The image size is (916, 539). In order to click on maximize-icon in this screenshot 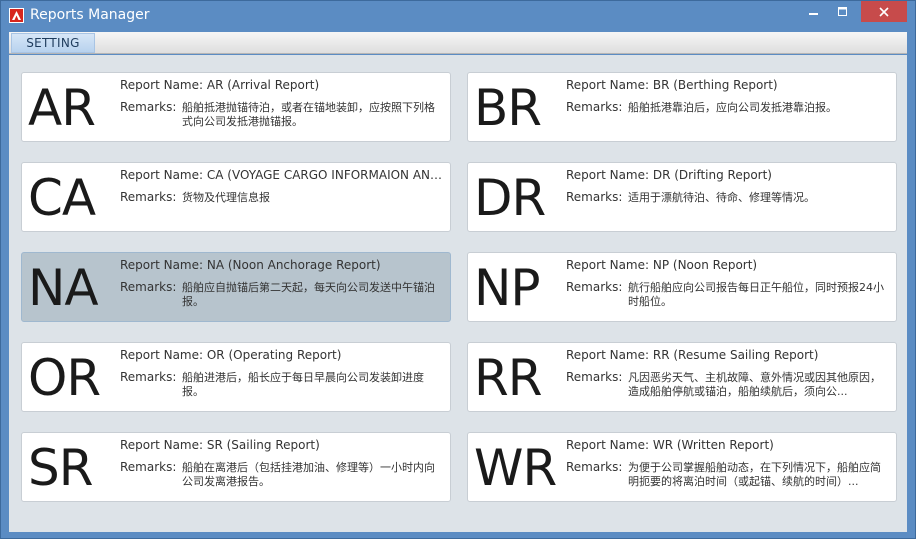, I will do `click(842, 11)`.